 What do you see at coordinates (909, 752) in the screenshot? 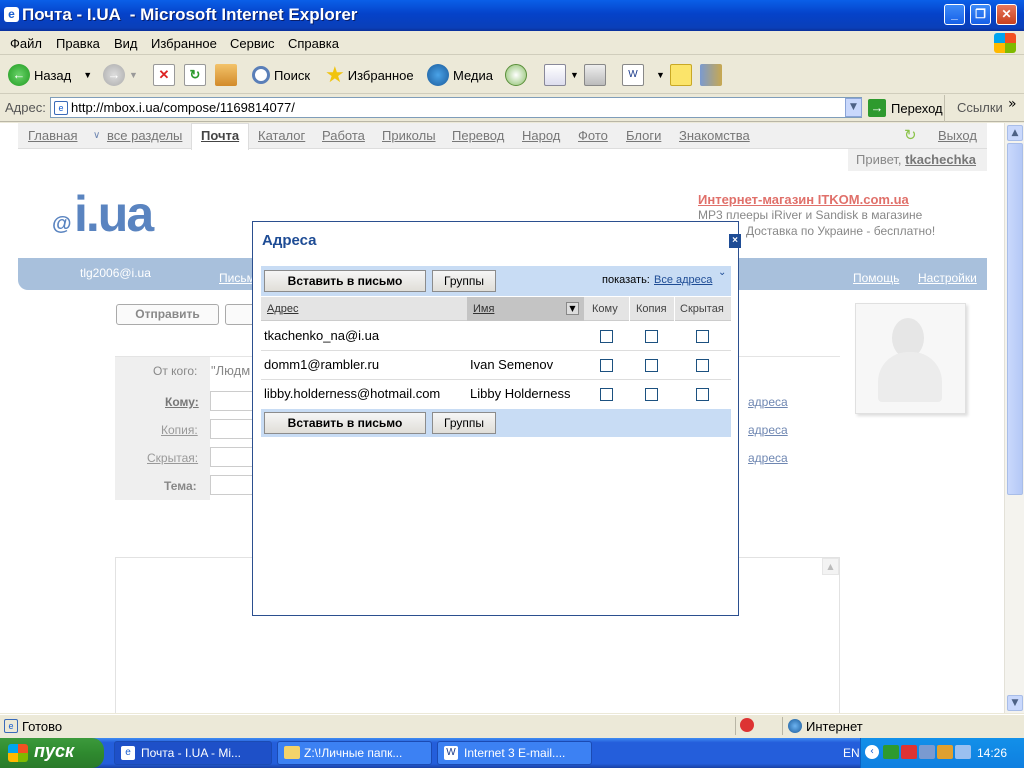
I see `antivirus-icon` at bounding box center [909, 752].